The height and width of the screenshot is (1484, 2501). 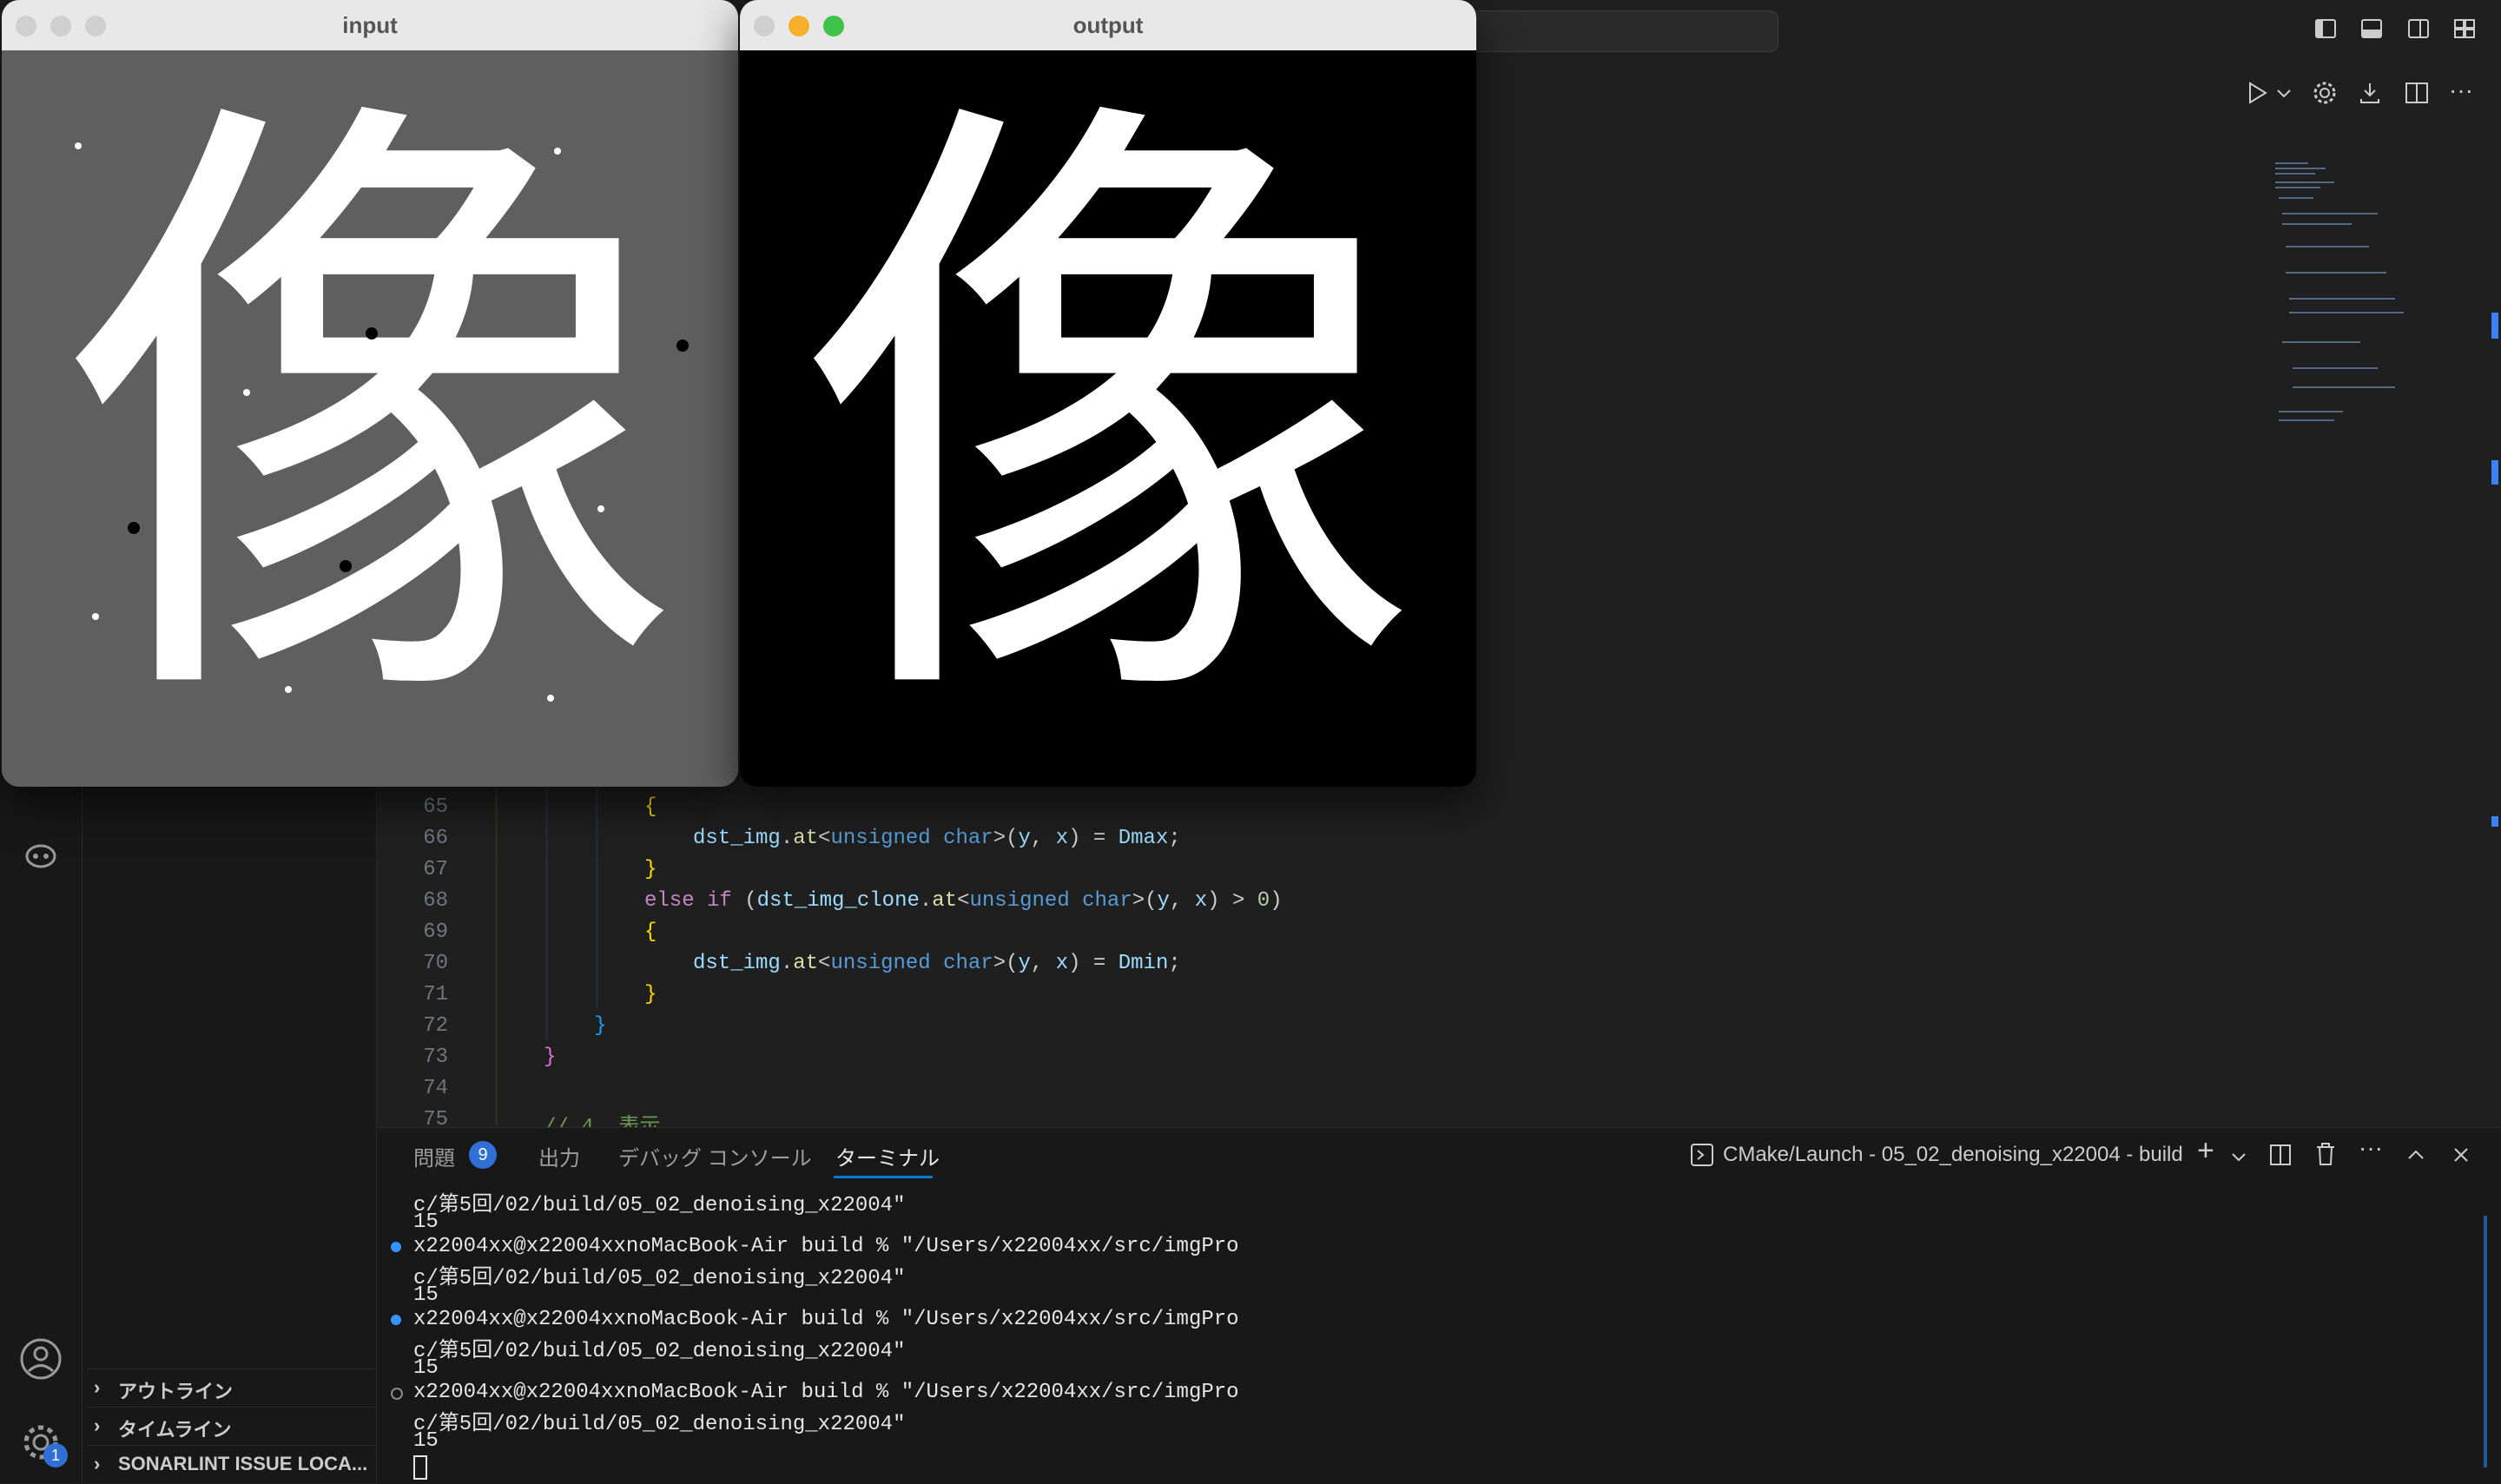 What do you see at coordinates (2257, 93) in the screenshot?
I see `run-icon` at bounding box center [2257, 93].